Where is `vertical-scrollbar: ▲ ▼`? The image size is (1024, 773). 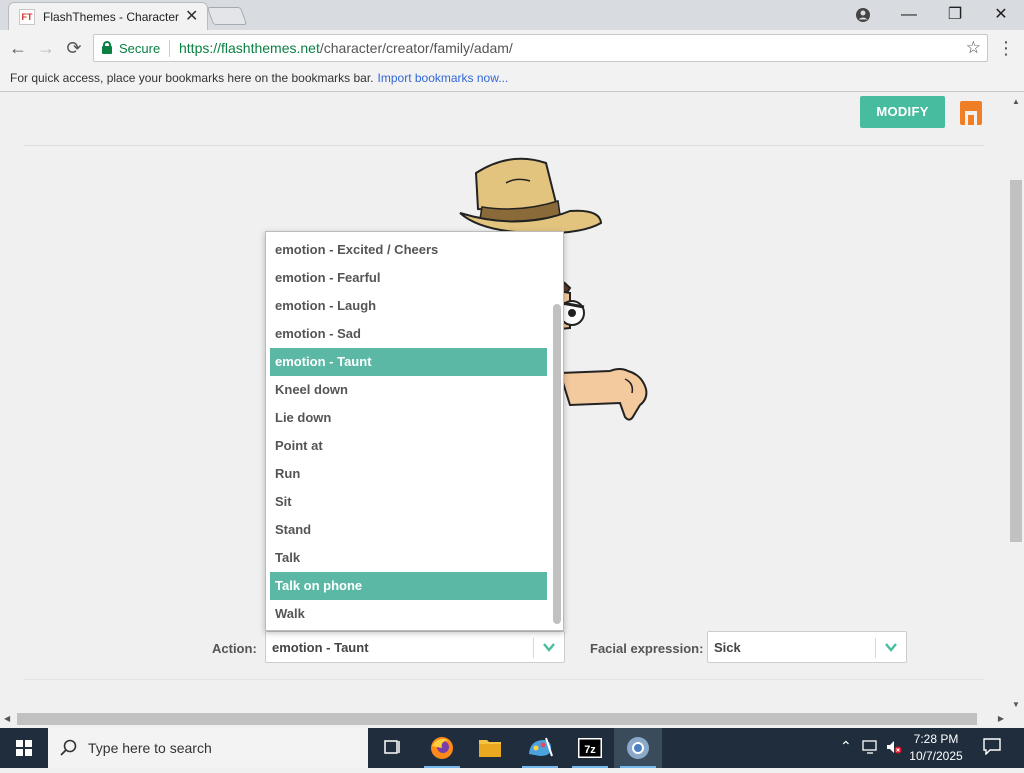 vertical-scrollbar: ▲ ▼ is located at coordinates (1016, 402).